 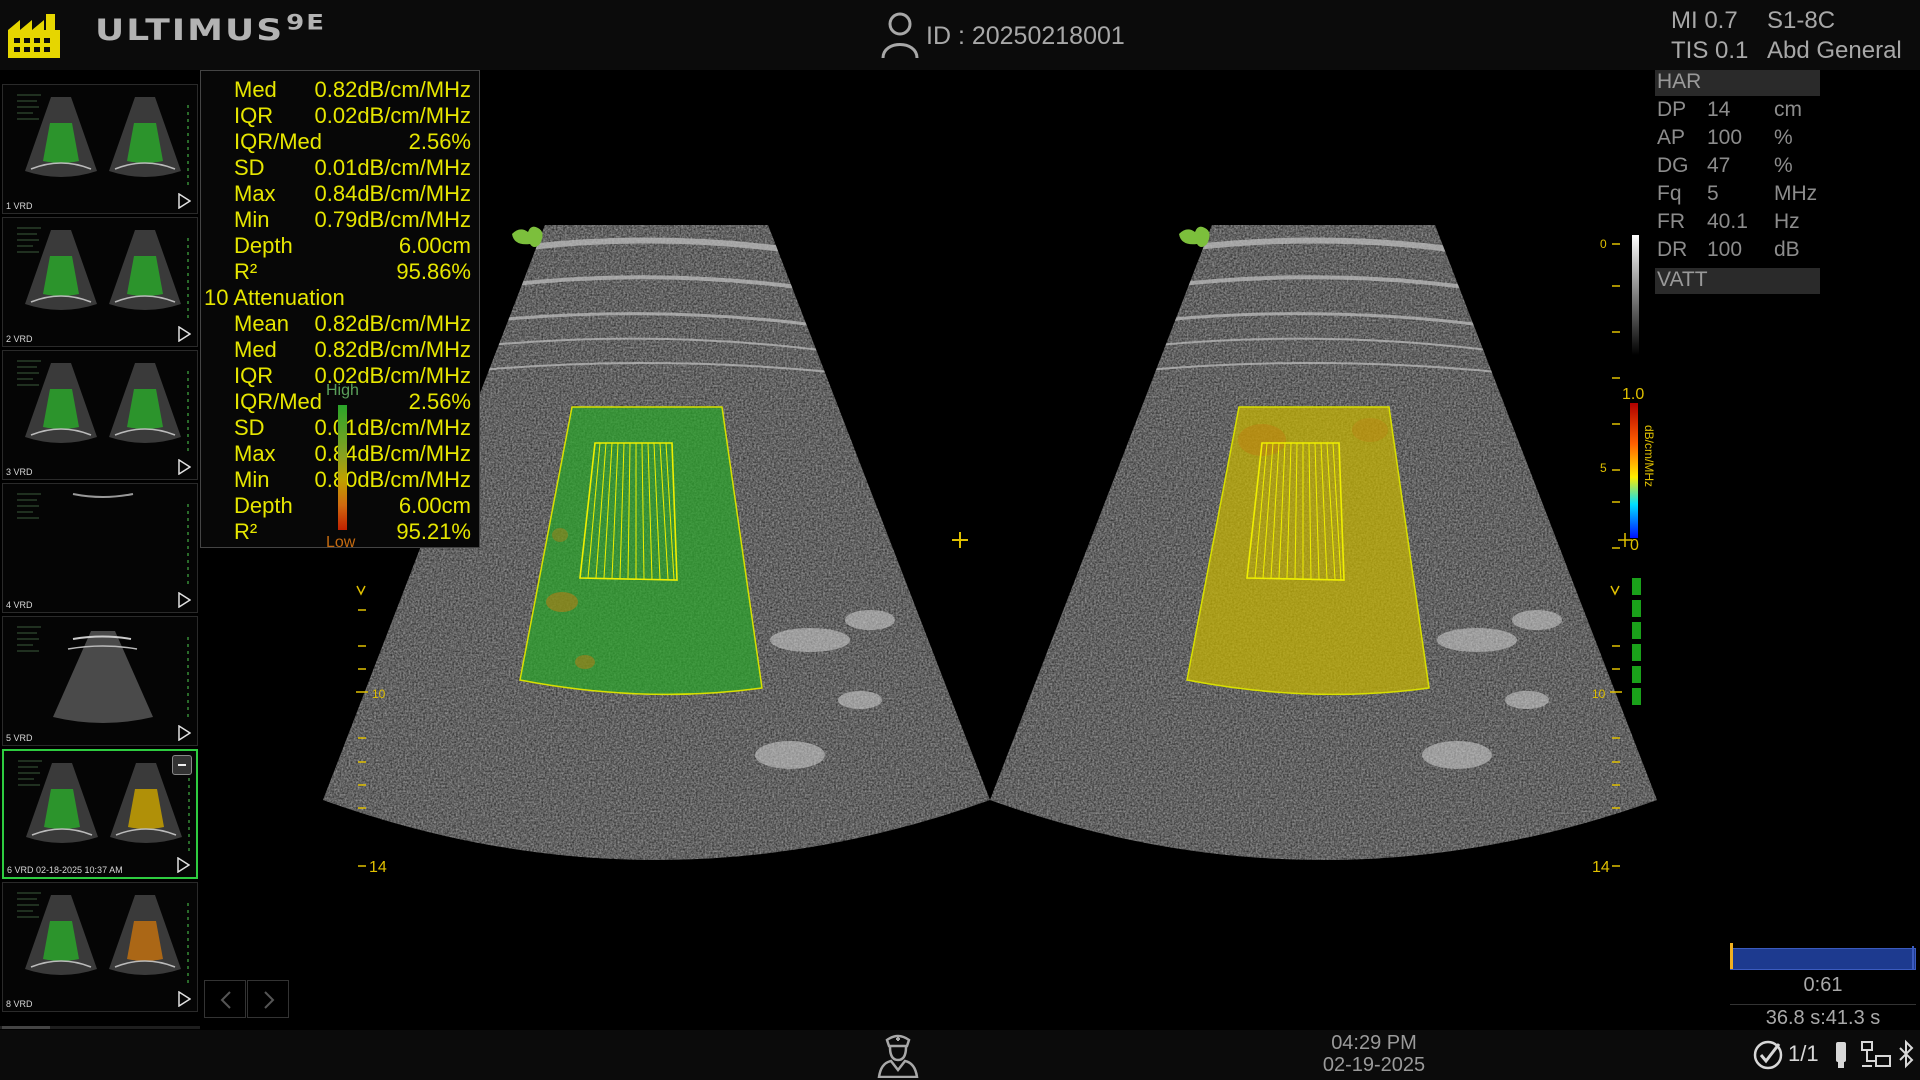 I want to click on minimize-button, so click(x=182, y=765).